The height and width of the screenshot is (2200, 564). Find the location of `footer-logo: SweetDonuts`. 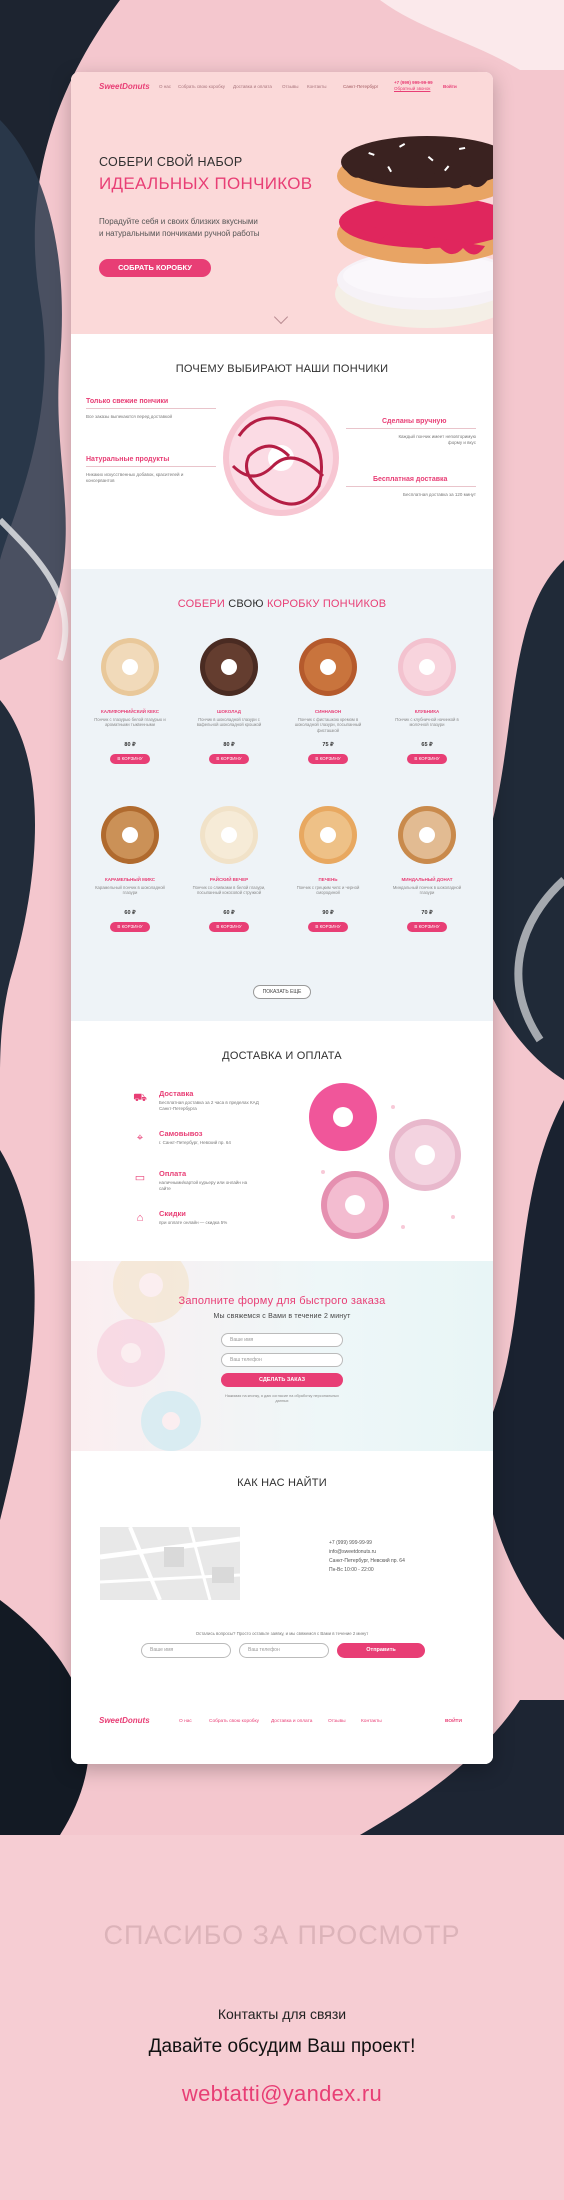

footer-logo: SweetDonuts is located at coordinates (124, 1720).